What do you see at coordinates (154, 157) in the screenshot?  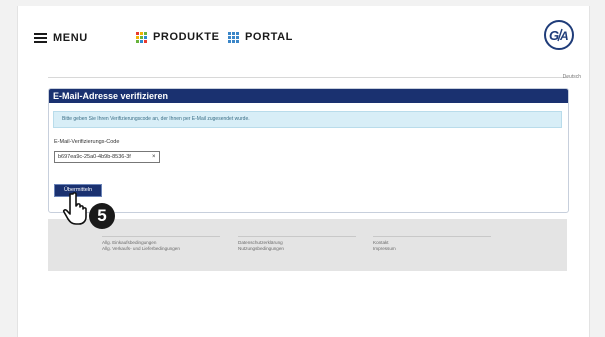 I see `clear-icon: ×` at bounding box center [154, 157].